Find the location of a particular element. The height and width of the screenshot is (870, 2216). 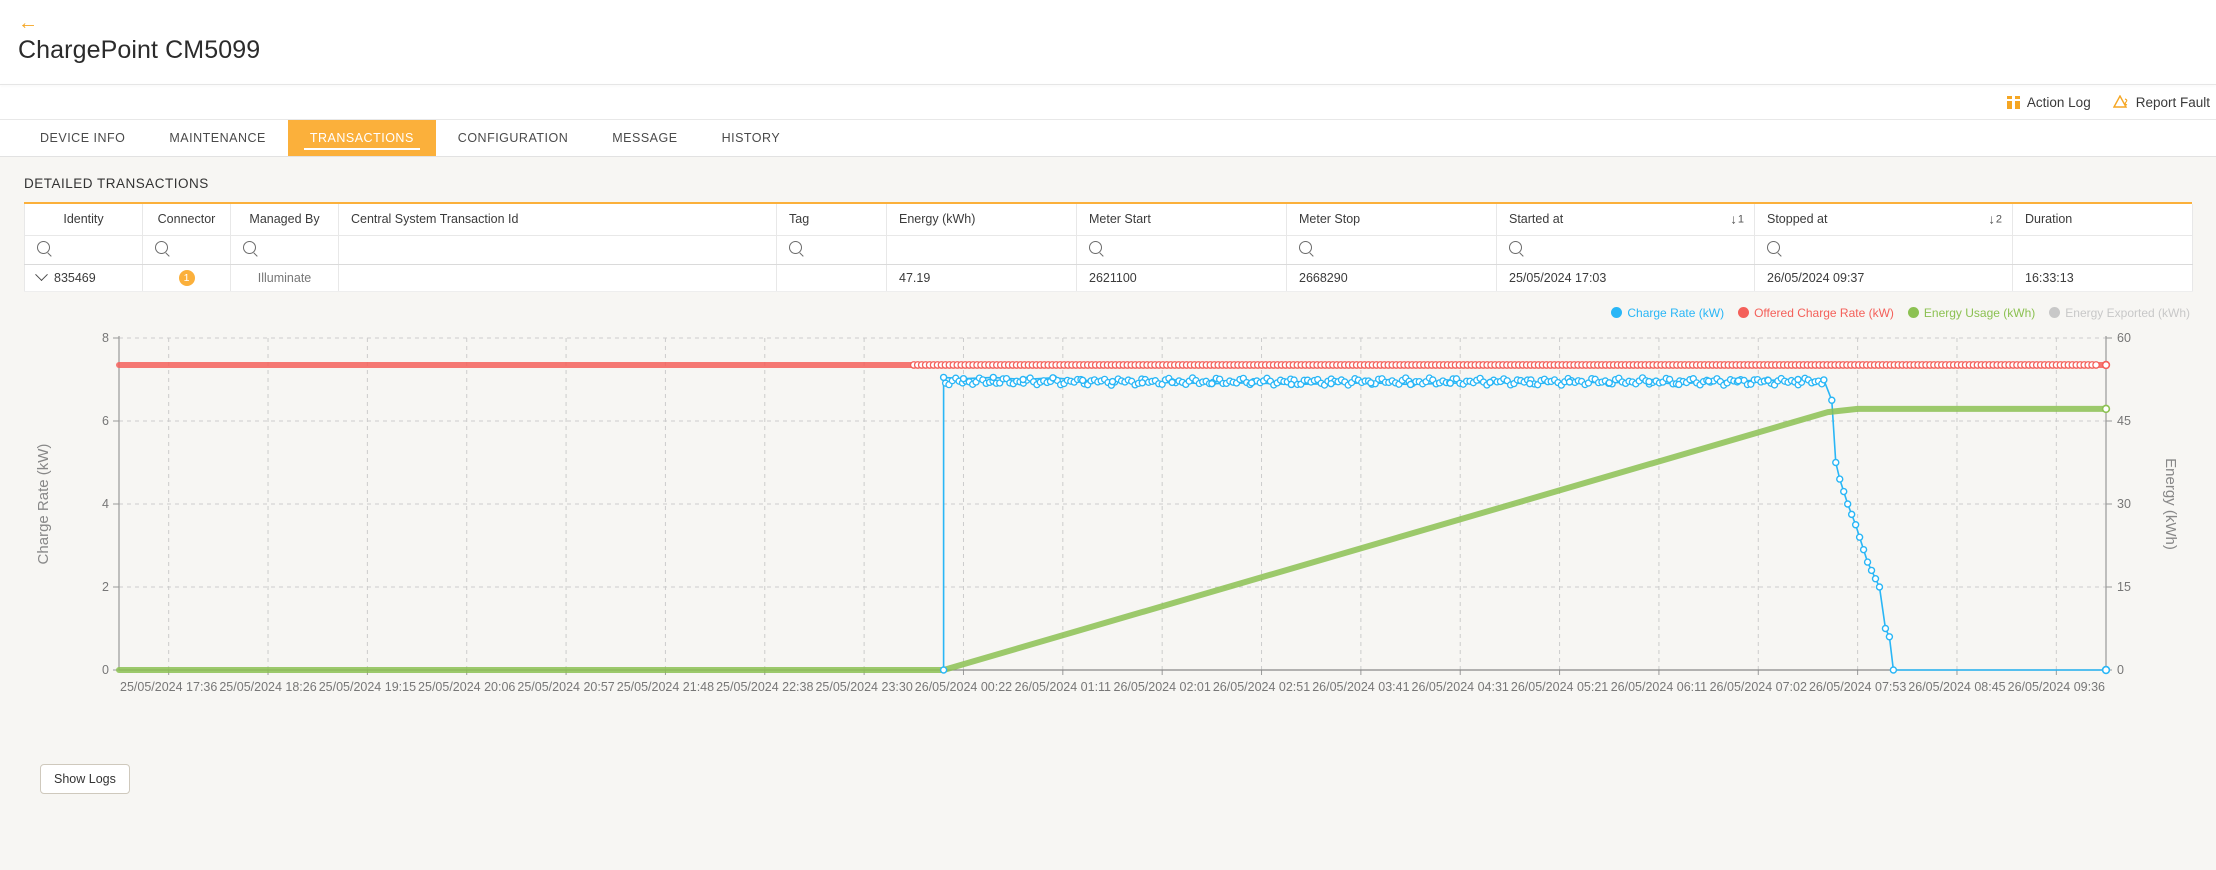

tab-label: DEVICE INFO is located at coordinates (83, 138).